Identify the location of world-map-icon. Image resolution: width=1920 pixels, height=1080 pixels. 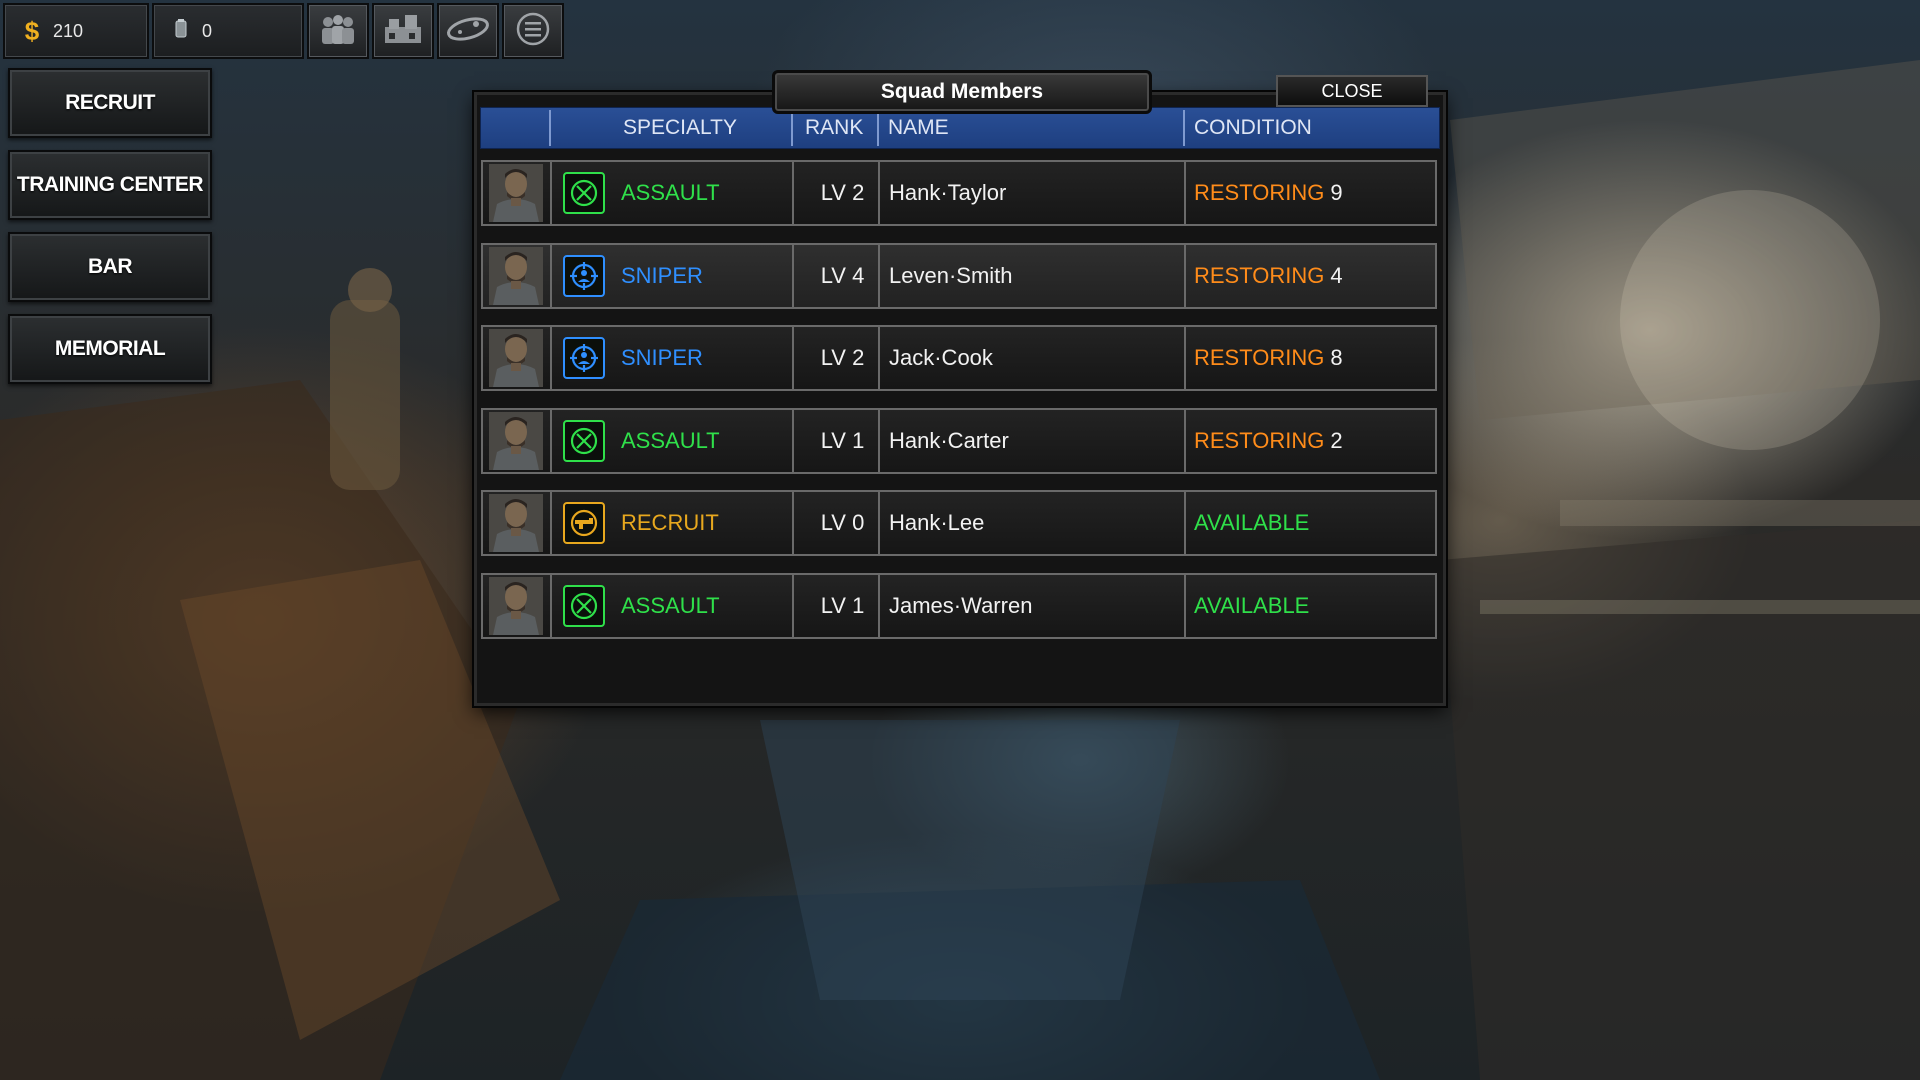
(468, 31).